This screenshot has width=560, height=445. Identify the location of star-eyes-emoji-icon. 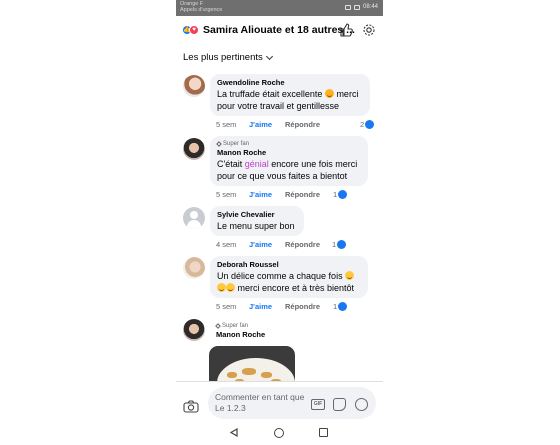
(329, 93).